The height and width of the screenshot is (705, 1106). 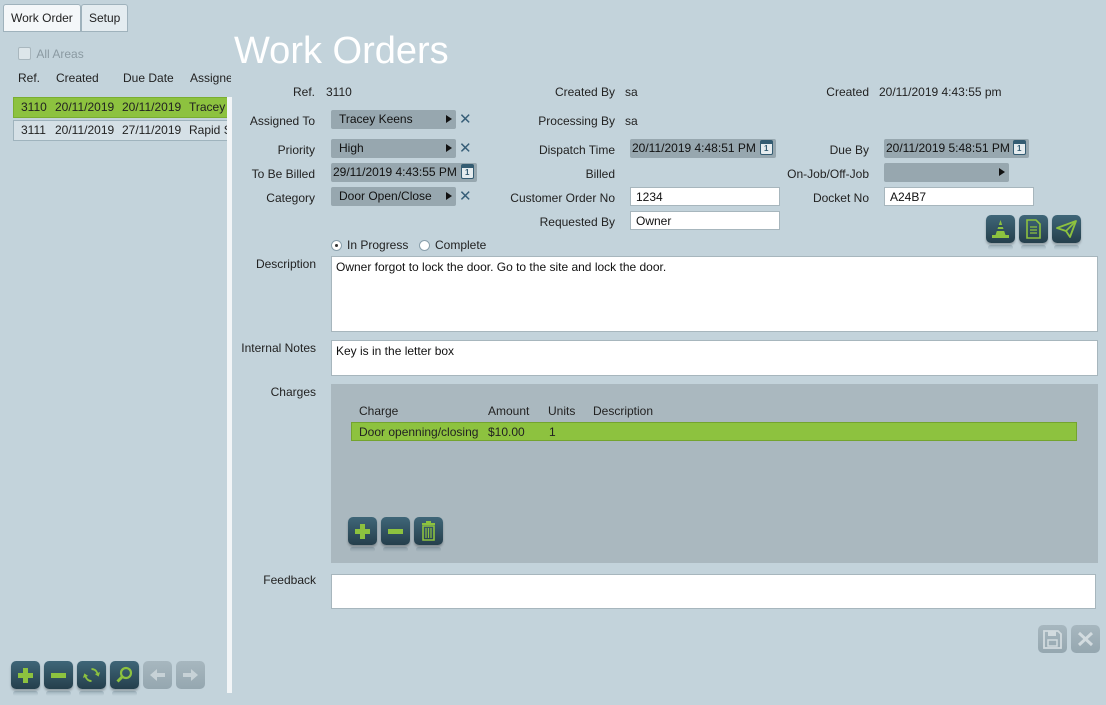 What do you see at coordinates (395, 534) in the screenshot?
I see `remove-charge-button` at bounding box center [395, 534].